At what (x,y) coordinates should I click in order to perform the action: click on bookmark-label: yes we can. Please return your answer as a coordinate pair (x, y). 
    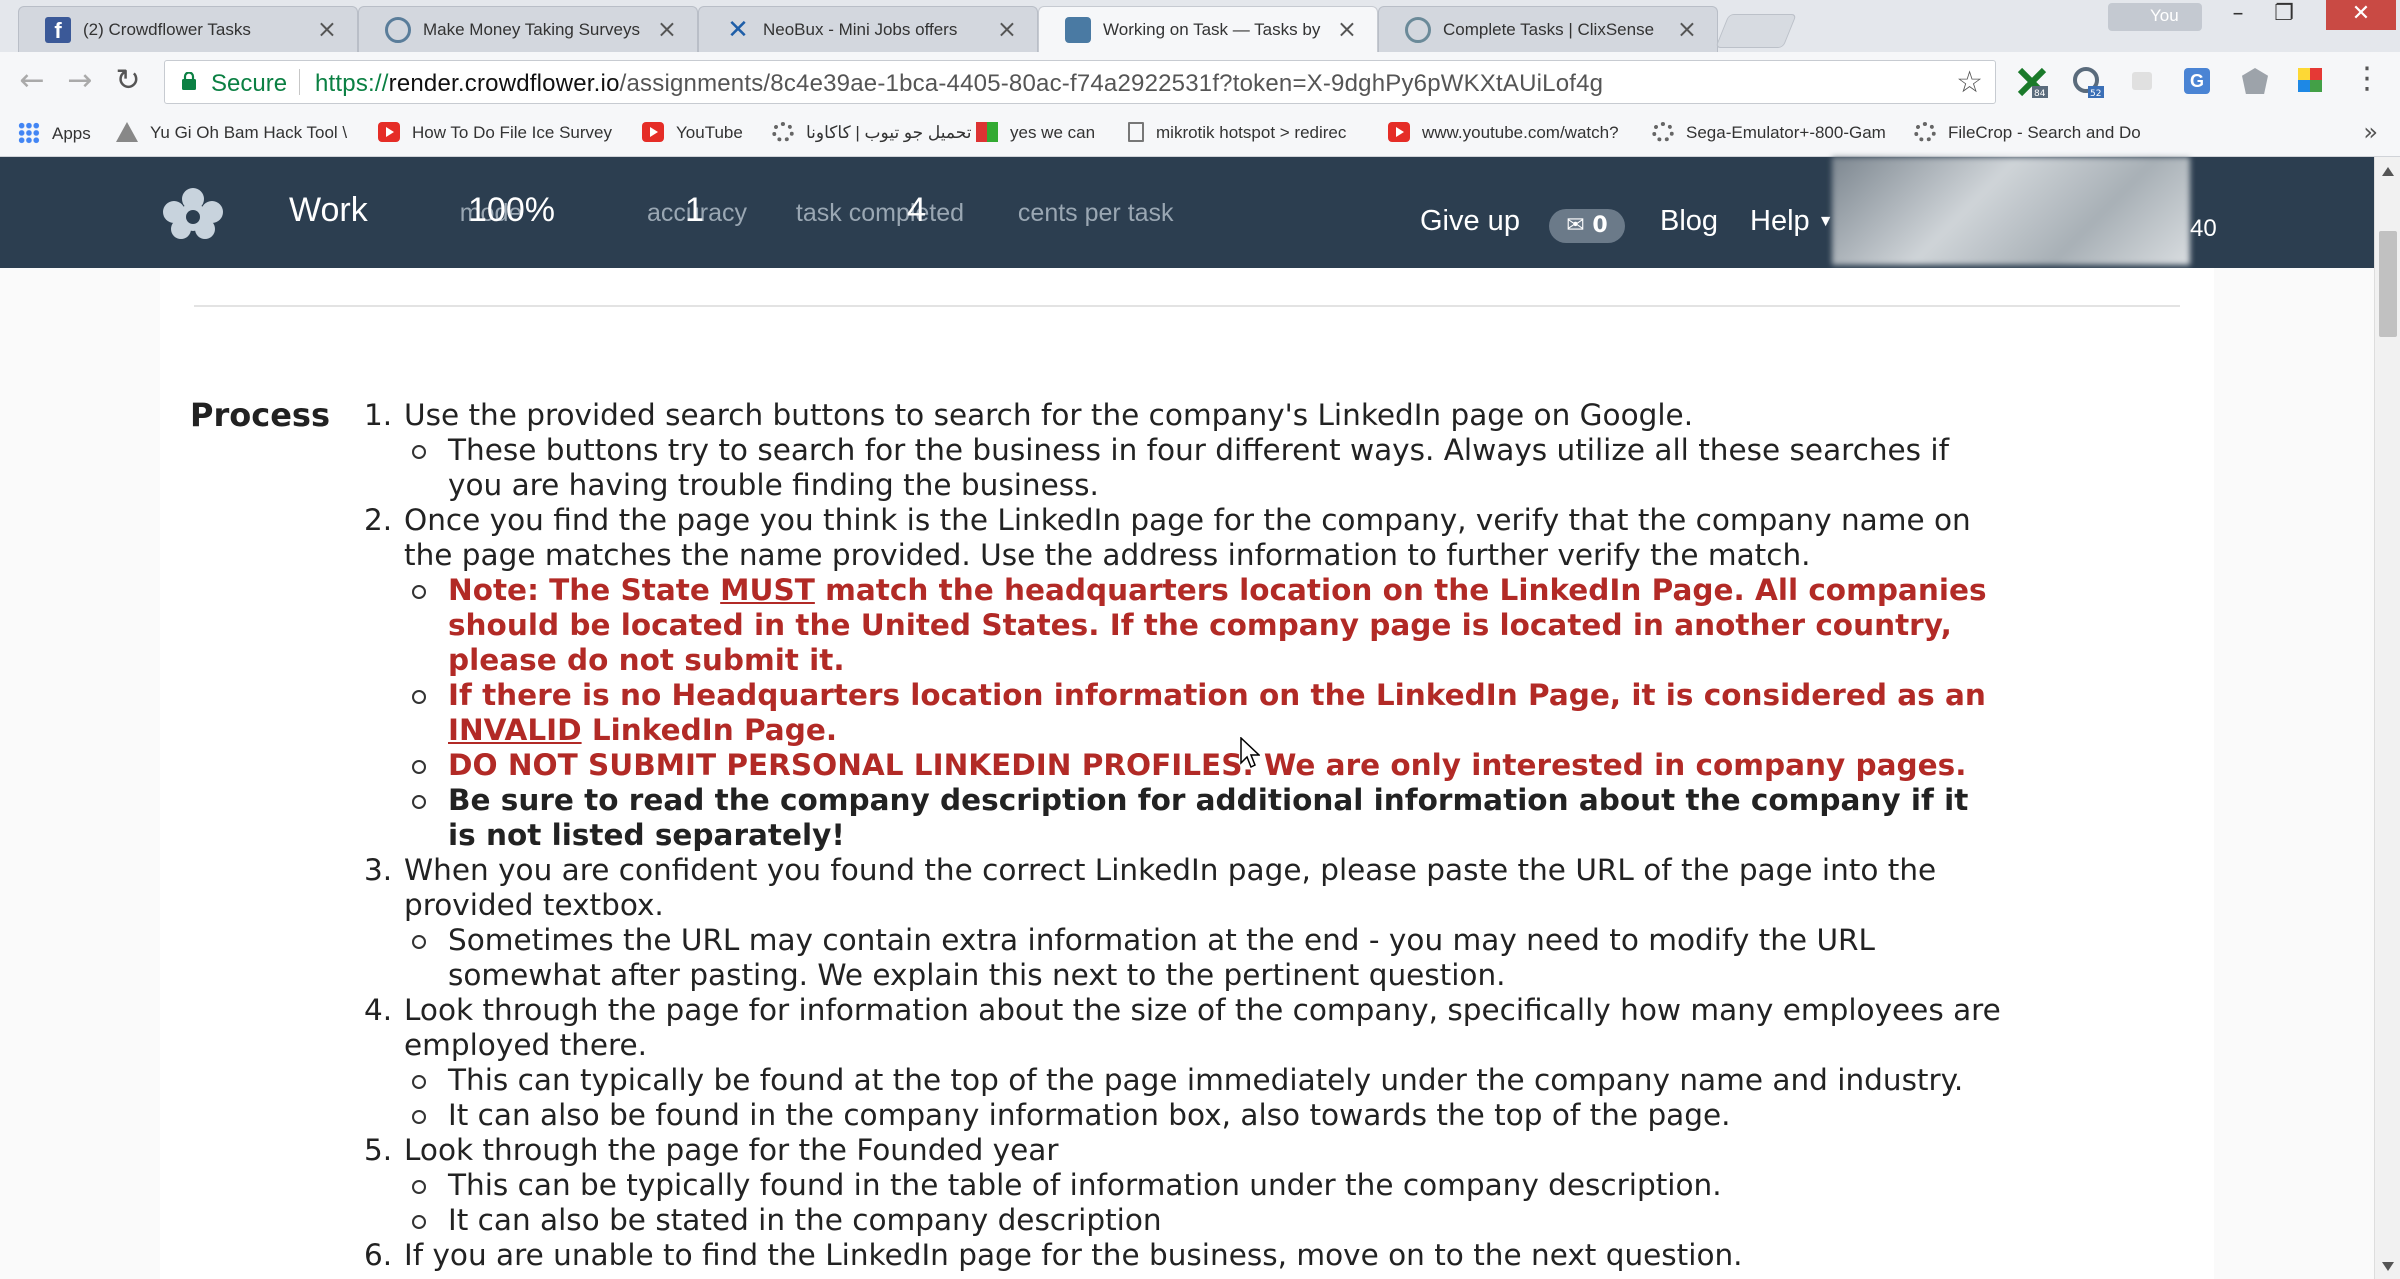
    Looking at the image, I should click on (1053, 132).